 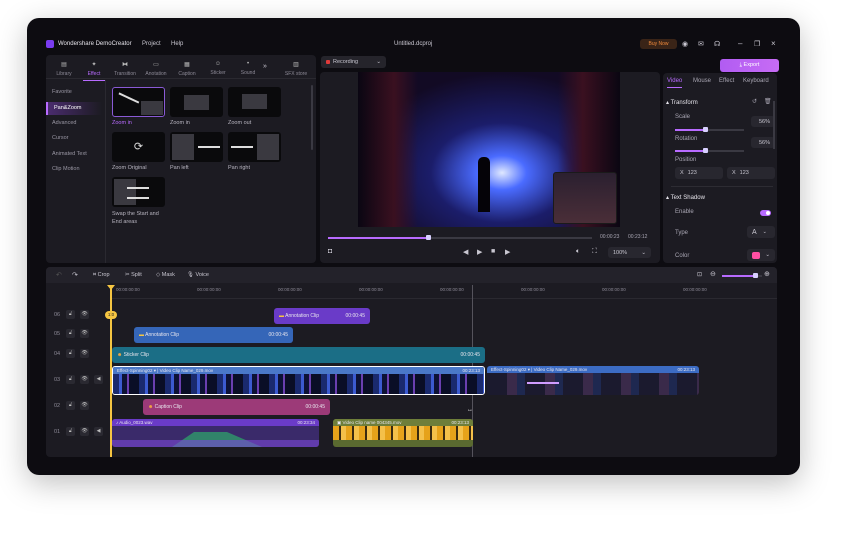 What do you see at coordinates (507, 252) in the screenshot?
I see `next-frame-button: ▶` at bounding box center [507, 252].